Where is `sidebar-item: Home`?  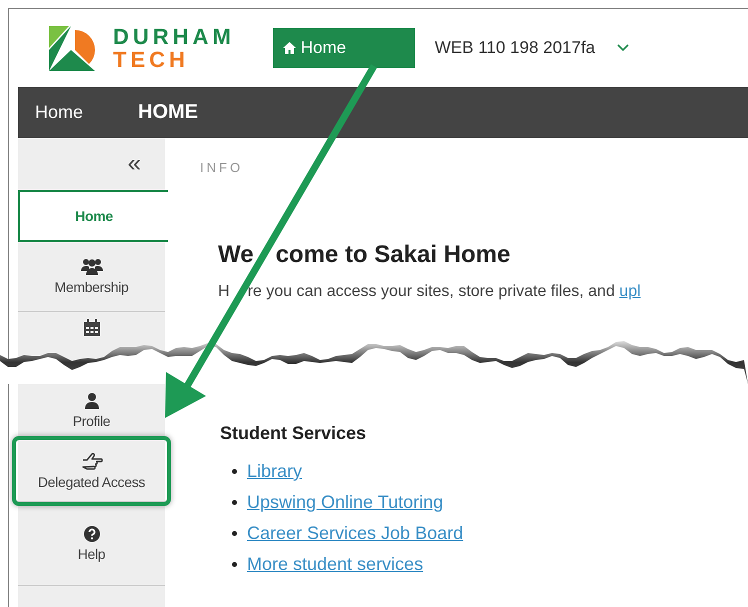 sidebar-item: Home is located at coordinates (93, 216).